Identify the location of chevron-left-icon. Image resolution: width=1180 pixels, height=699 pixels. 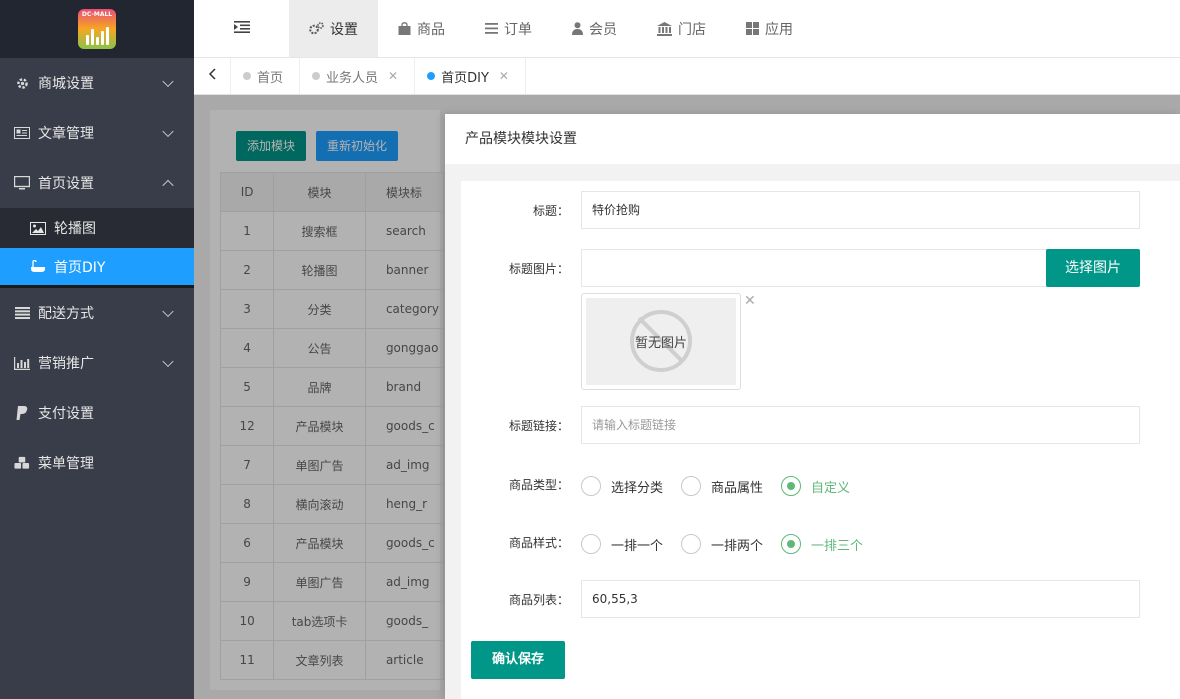
(212, 76).